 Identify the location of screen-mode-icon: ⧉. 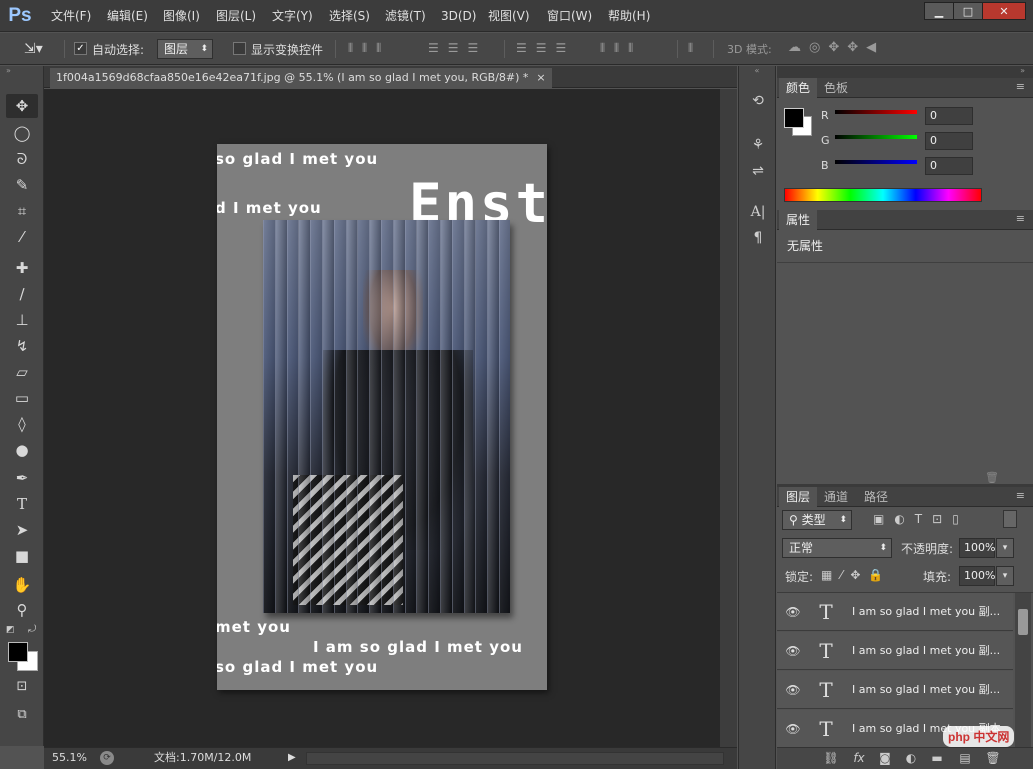
(22, 714).